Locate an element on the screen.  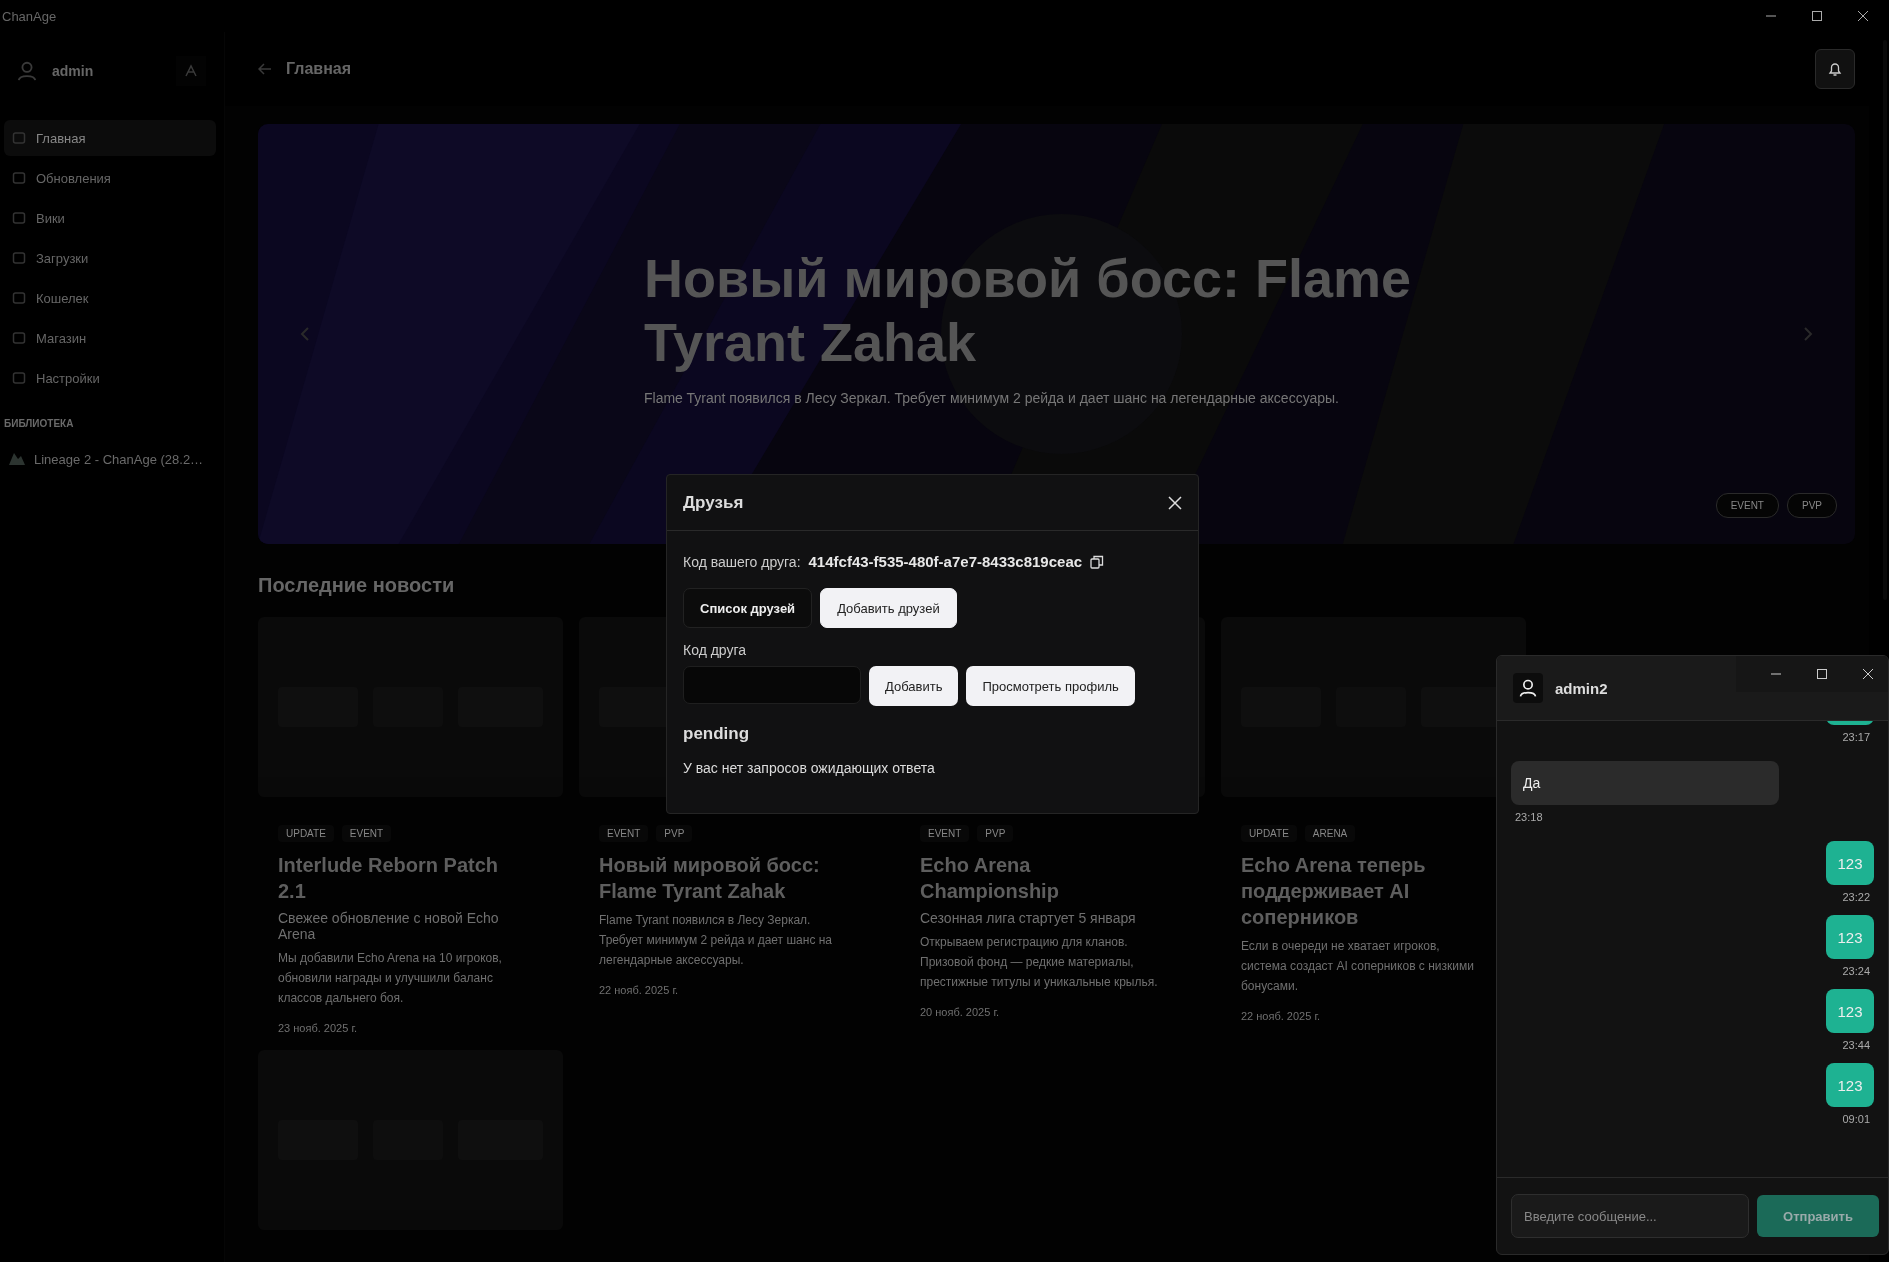
game-icon is located at coordinates (17, 459).